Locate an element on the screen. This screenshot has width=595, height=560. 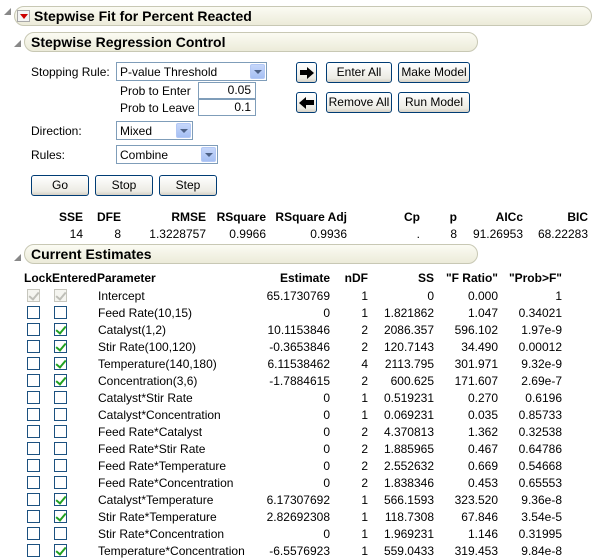
cell-prob: 3.54e-5 is located at coordinates (541, 517).